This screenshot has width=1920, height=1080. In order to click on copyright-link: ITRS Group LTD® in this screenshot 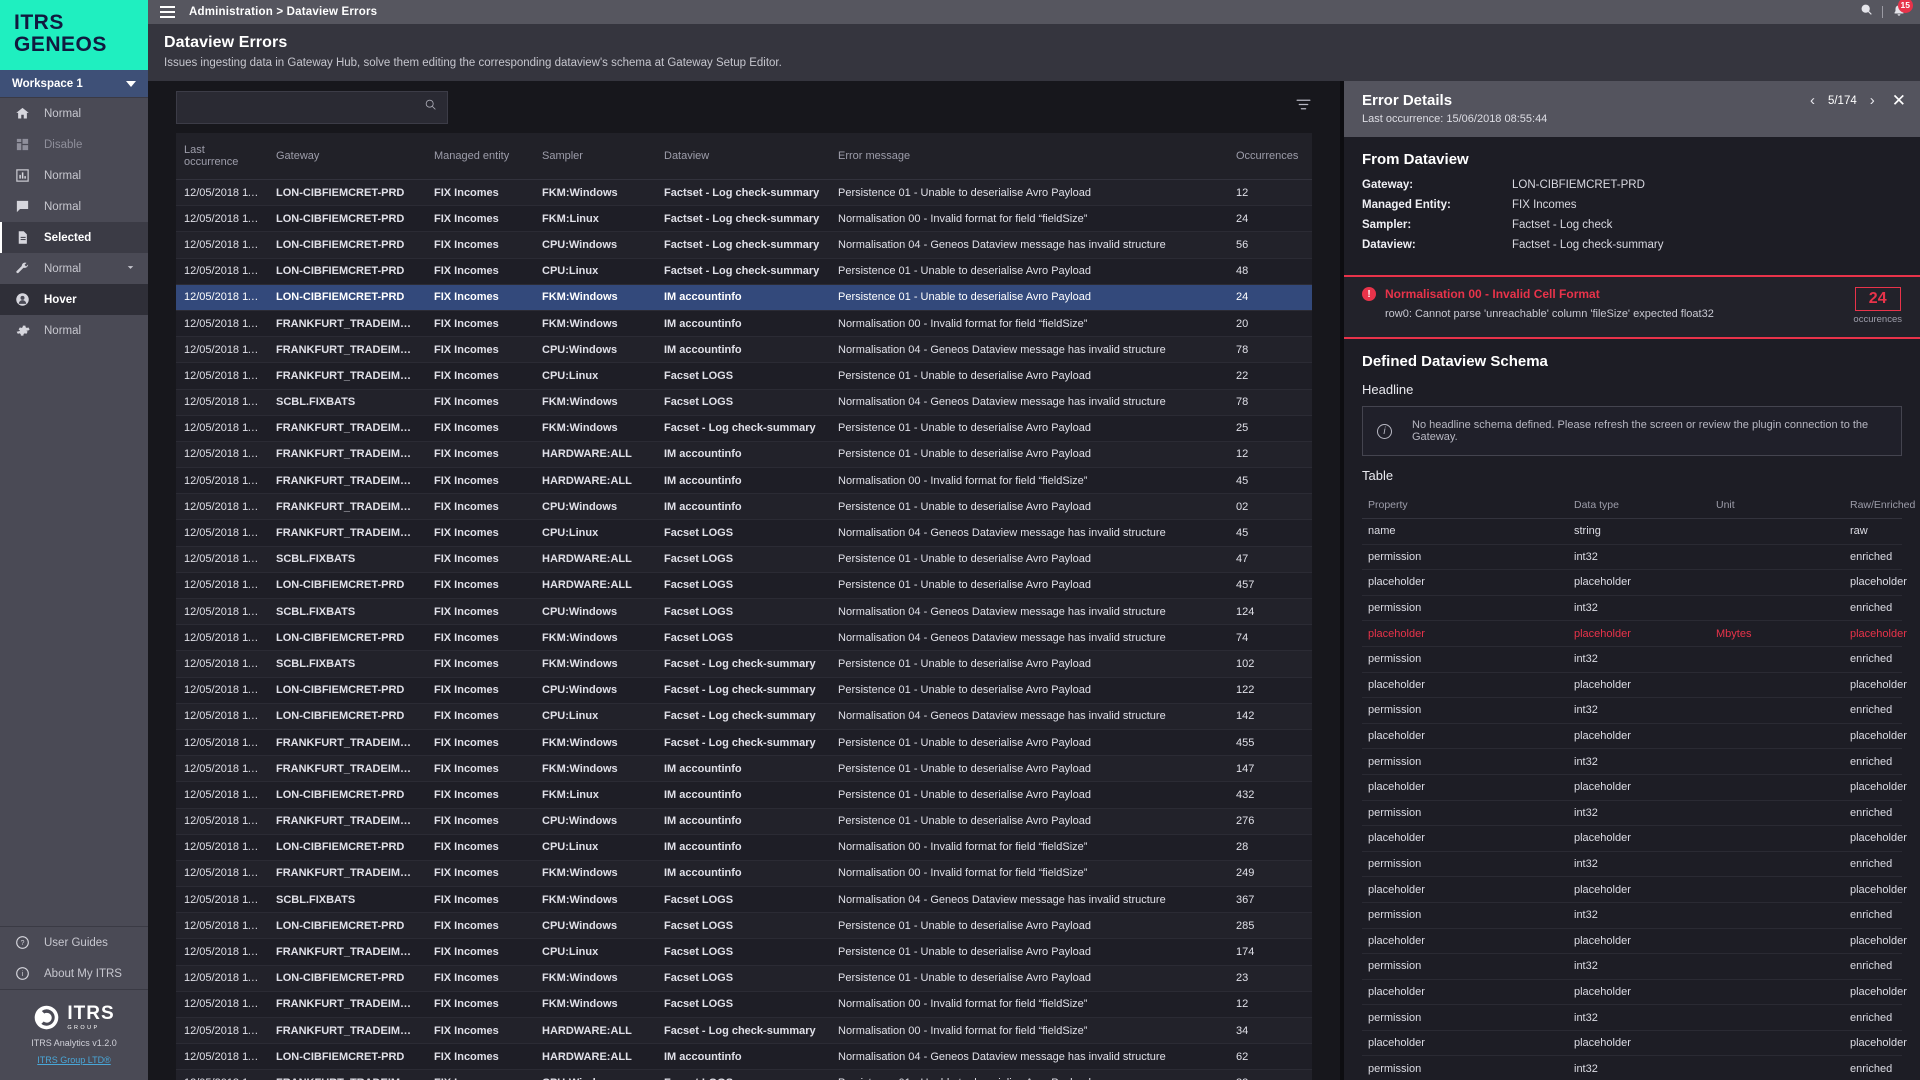, I will do `click(73, 1060)`.